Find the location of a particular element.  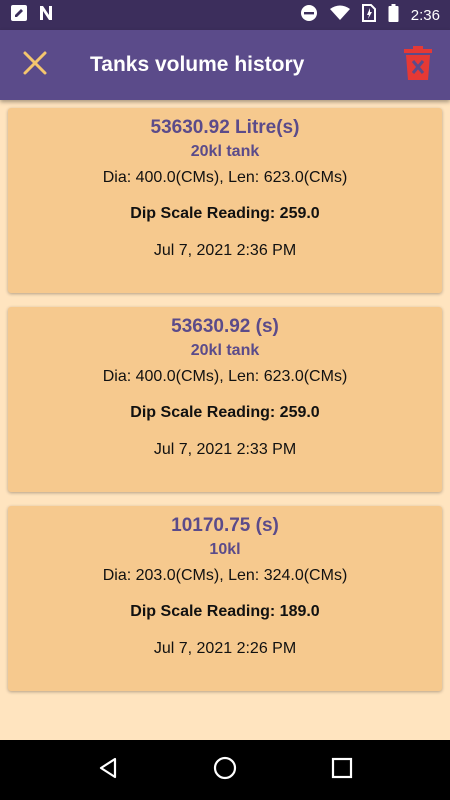

navigation-bar is located at coordinates (225, 770).